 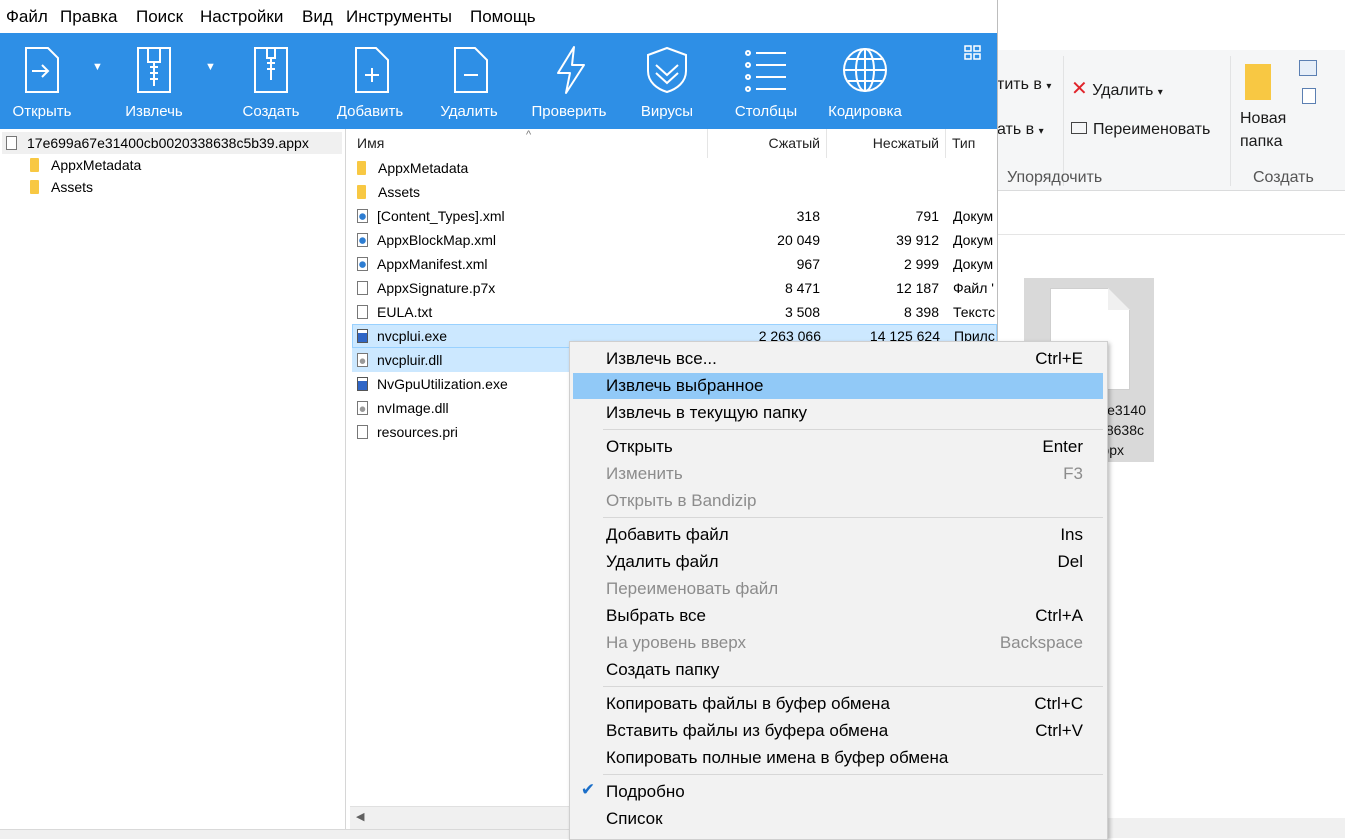 What do you see at coordinates (1308, 68) in the screenshot?
I see `new-item-icon` at bounding box center [1308, 68].